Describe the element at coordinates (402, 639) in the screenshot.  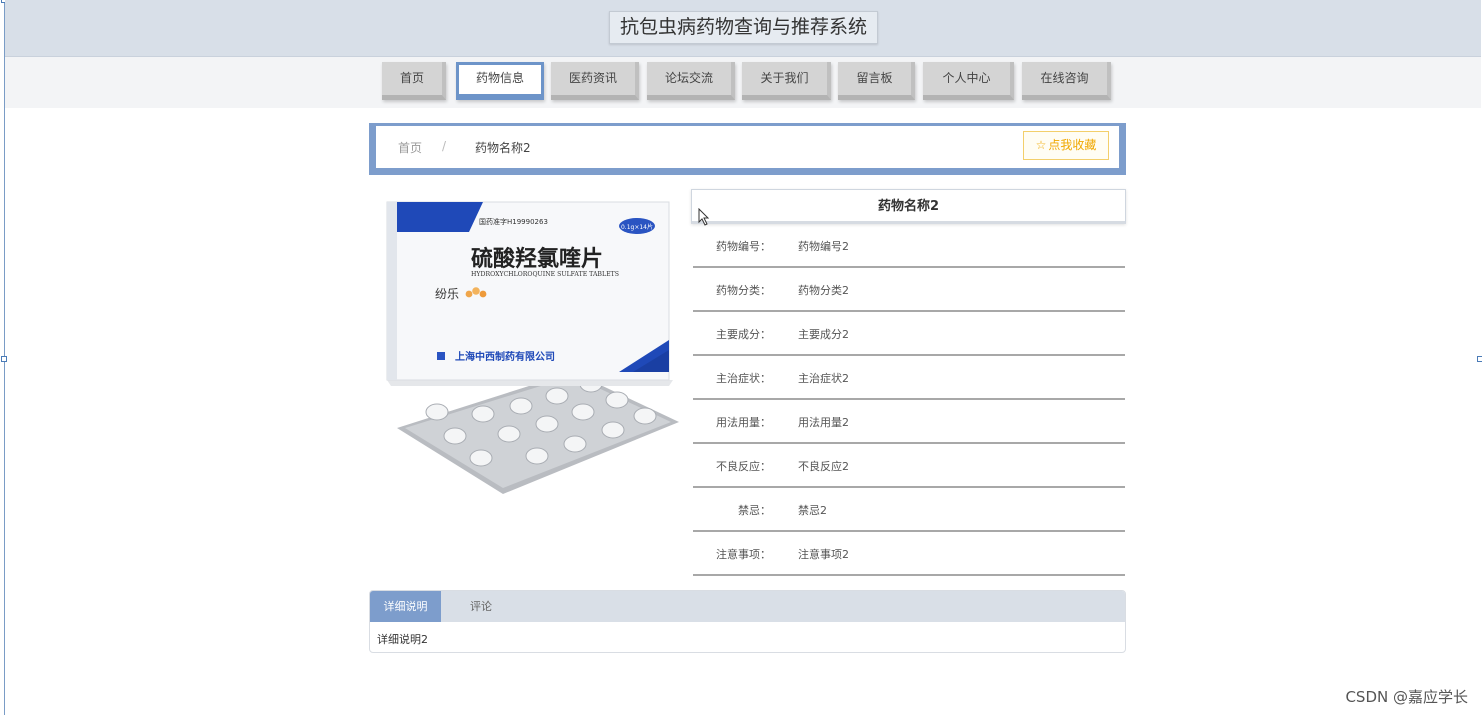
I see `tab-content: 详细说明2` at that location.